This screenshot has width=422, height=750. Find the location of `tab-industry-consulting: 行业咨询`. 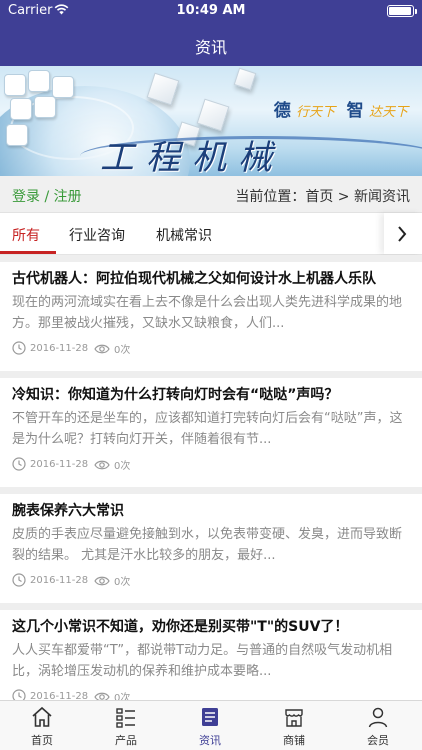

tab-industry-consulting: 行业咨询 is located at coordinates (97, 235).